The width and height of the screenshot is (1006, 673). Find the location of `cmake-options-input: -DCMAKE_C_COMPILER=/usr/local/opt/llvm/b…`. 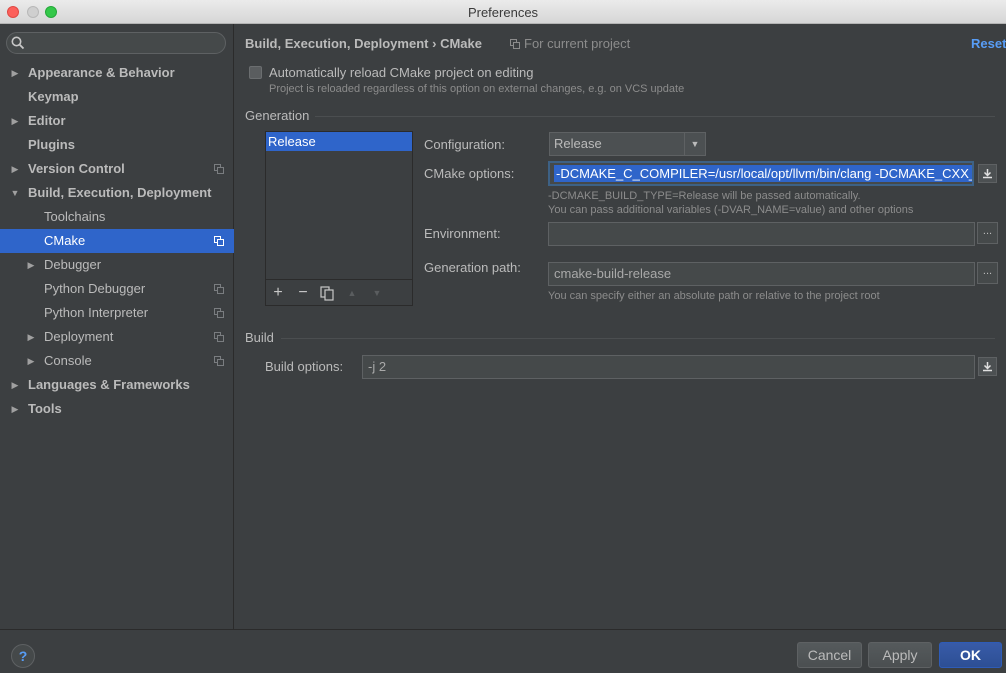

cmake-options-input: -DCMAKE_C_COMPILER=/usr/local/opt/llvm/b… is located at coordinates (761, 173).